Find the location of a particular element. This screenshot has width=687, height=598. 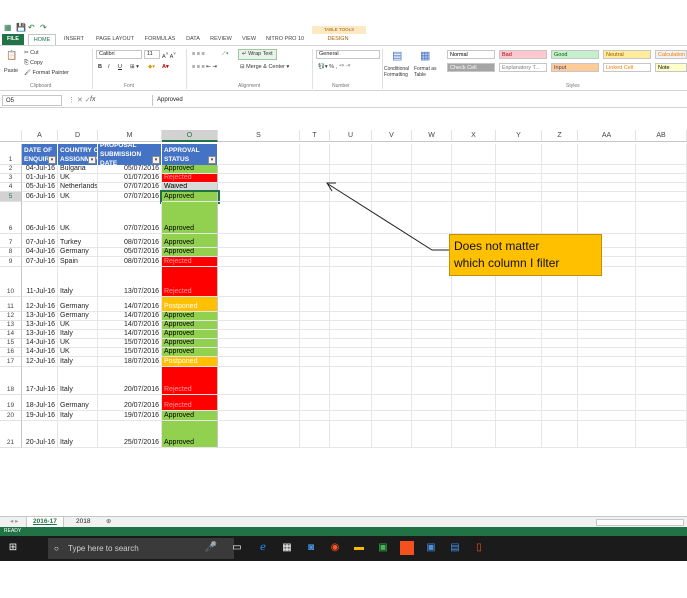

status-bar: READY is located at coordinates (343, 531).